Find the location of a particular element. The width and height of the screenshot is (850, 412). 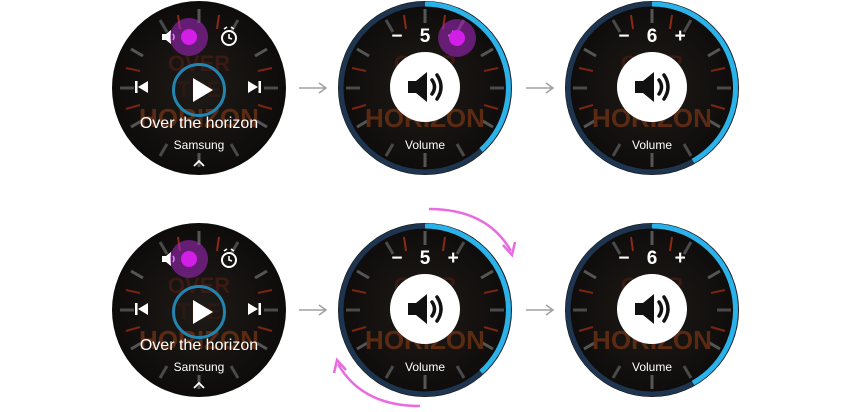

volume-value: 5 is located at coordinates (425, 36).